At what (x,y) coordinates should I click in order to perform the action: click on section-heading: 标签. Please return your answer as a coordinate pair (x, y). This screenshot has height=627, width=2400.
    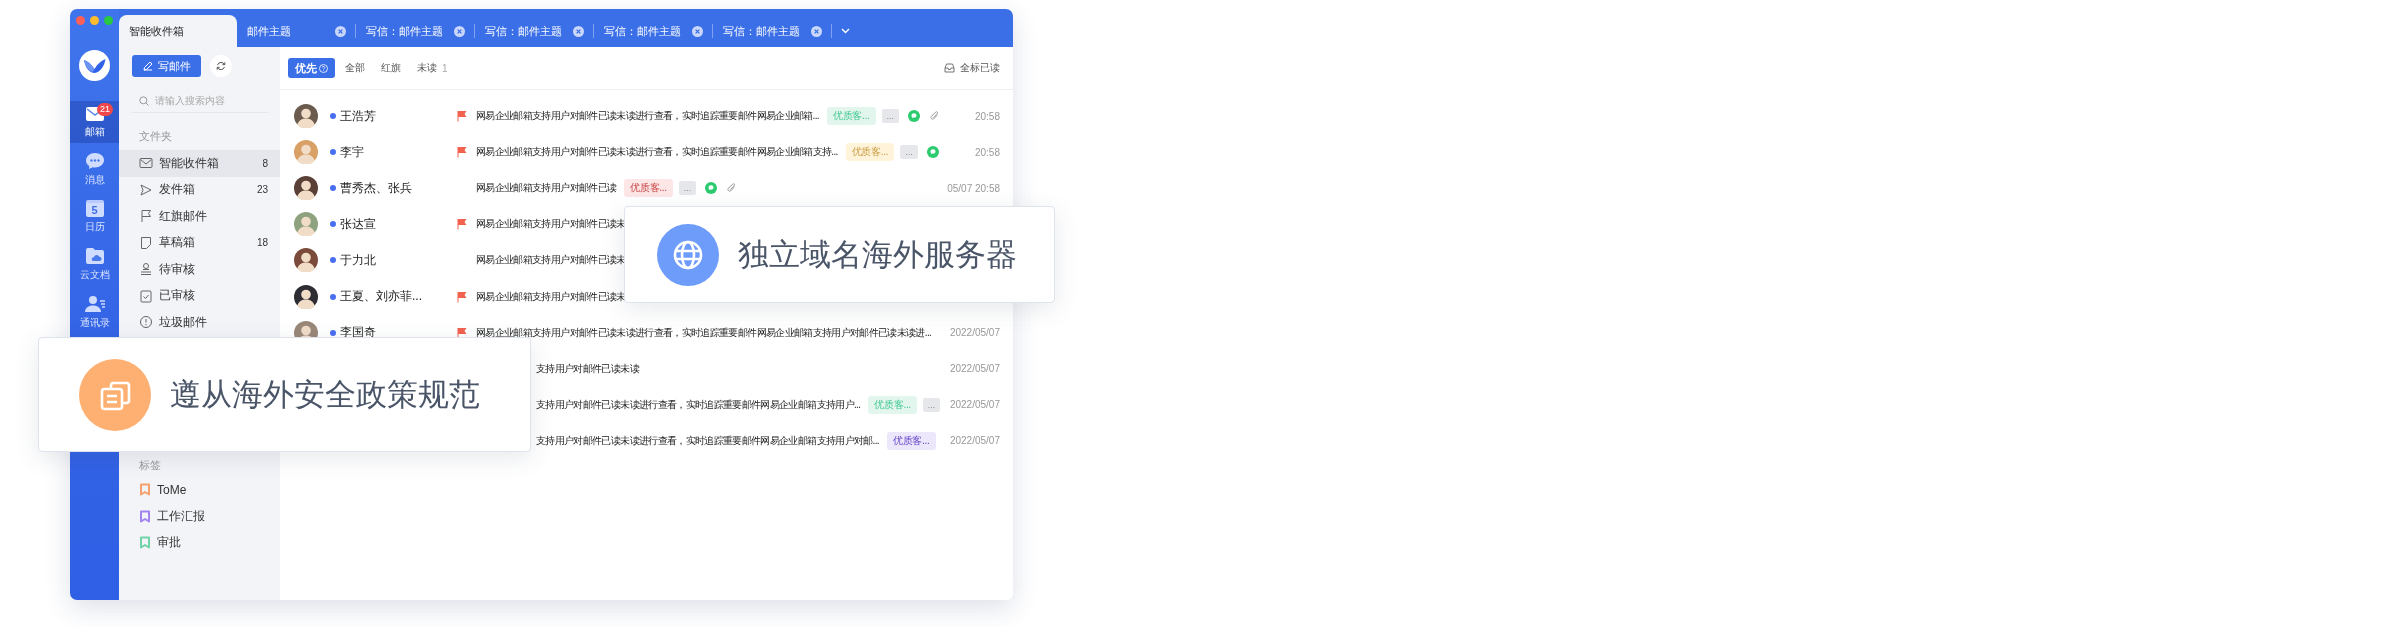
    Looking at the image, I should click on (150, 464).